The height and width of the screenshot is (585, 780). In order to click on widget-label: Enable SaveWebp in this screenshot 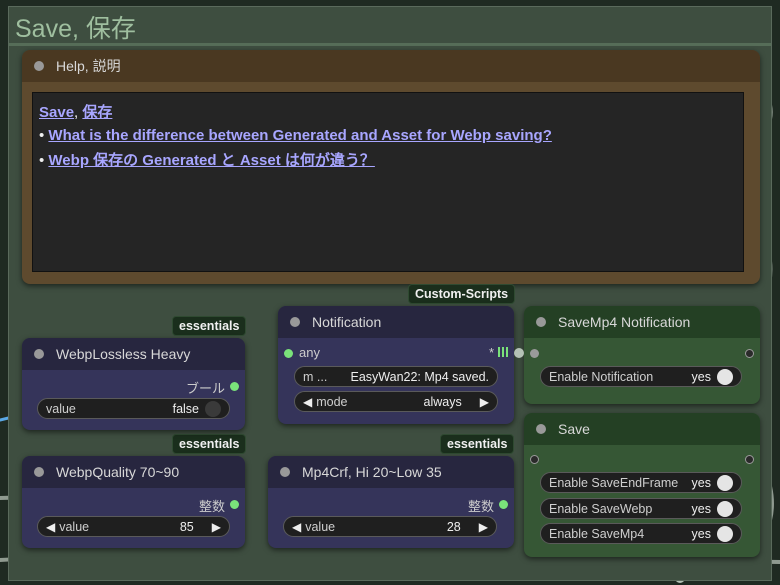, I will do `click(601, 508)`.